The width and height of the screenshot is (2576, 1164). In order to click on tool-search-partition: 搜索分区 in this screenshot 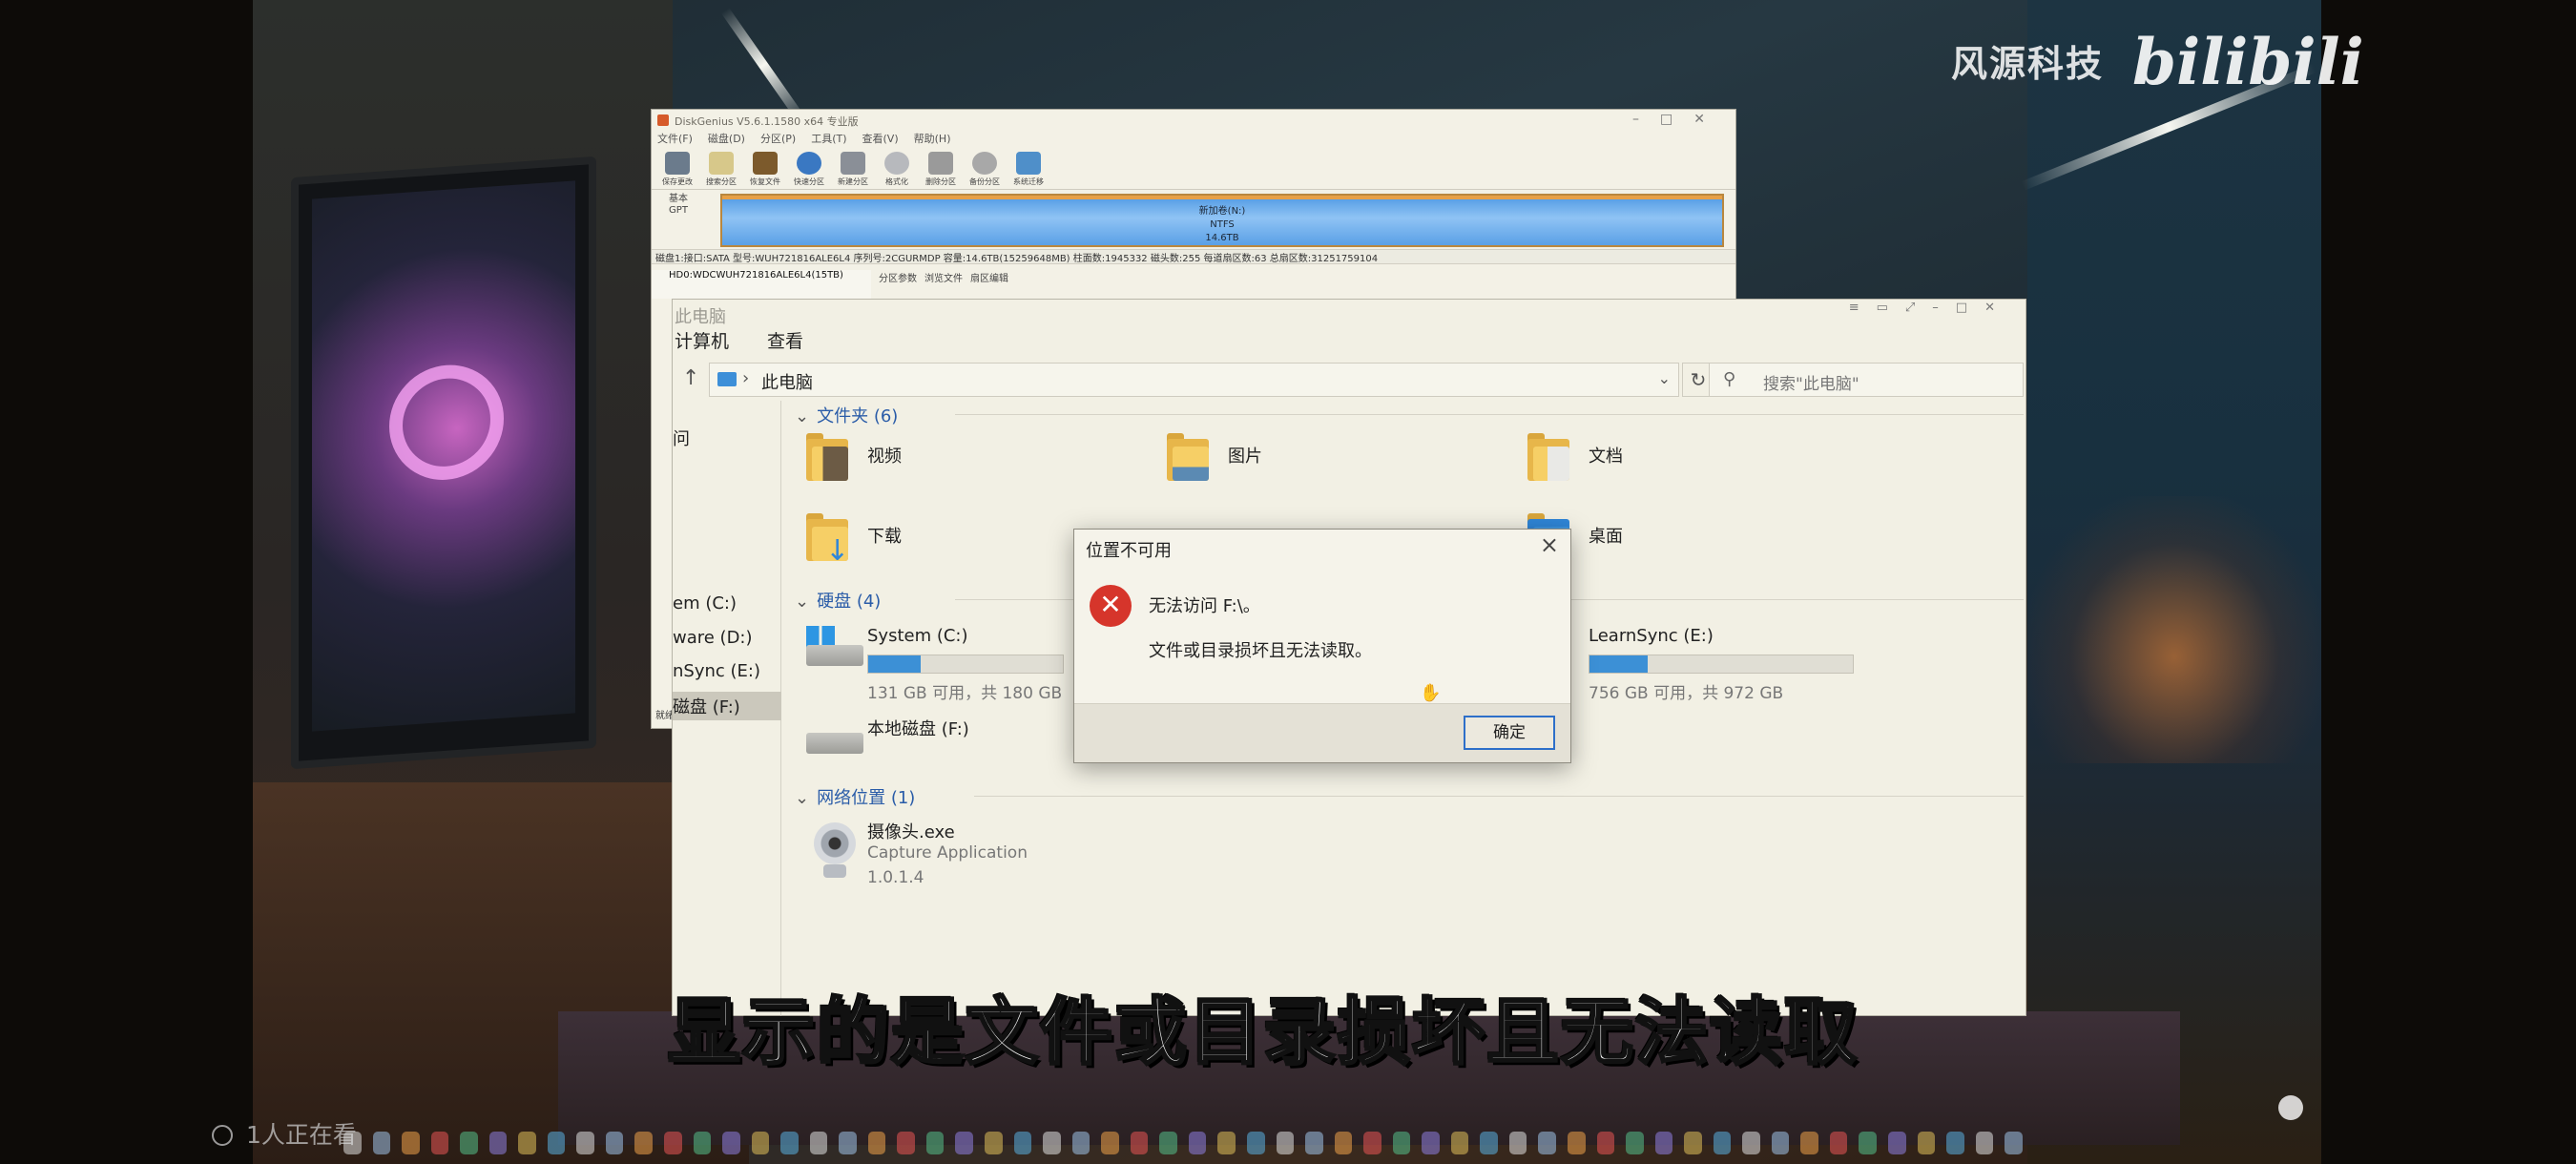, I will do `click(721, 169)`.